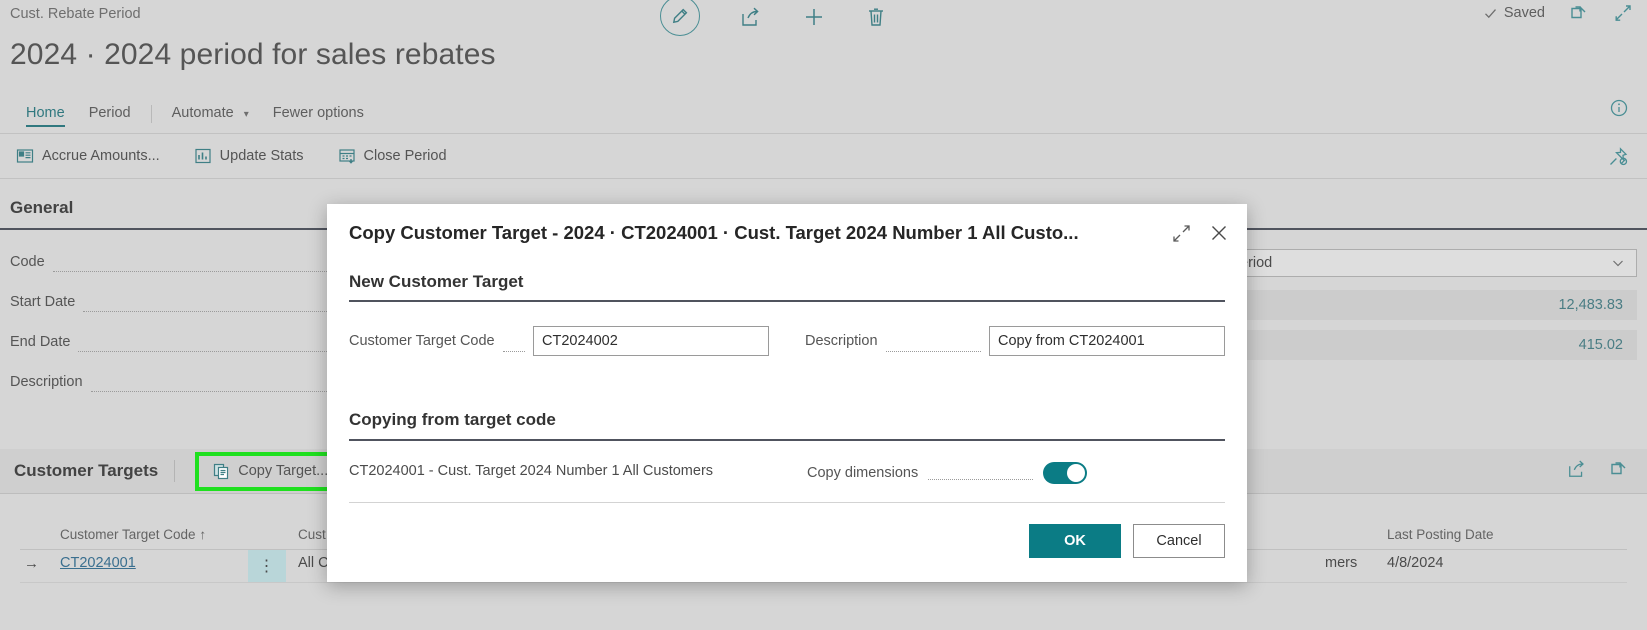  I want to click on status-and-window-controls: Saved, so click(1558, 13).